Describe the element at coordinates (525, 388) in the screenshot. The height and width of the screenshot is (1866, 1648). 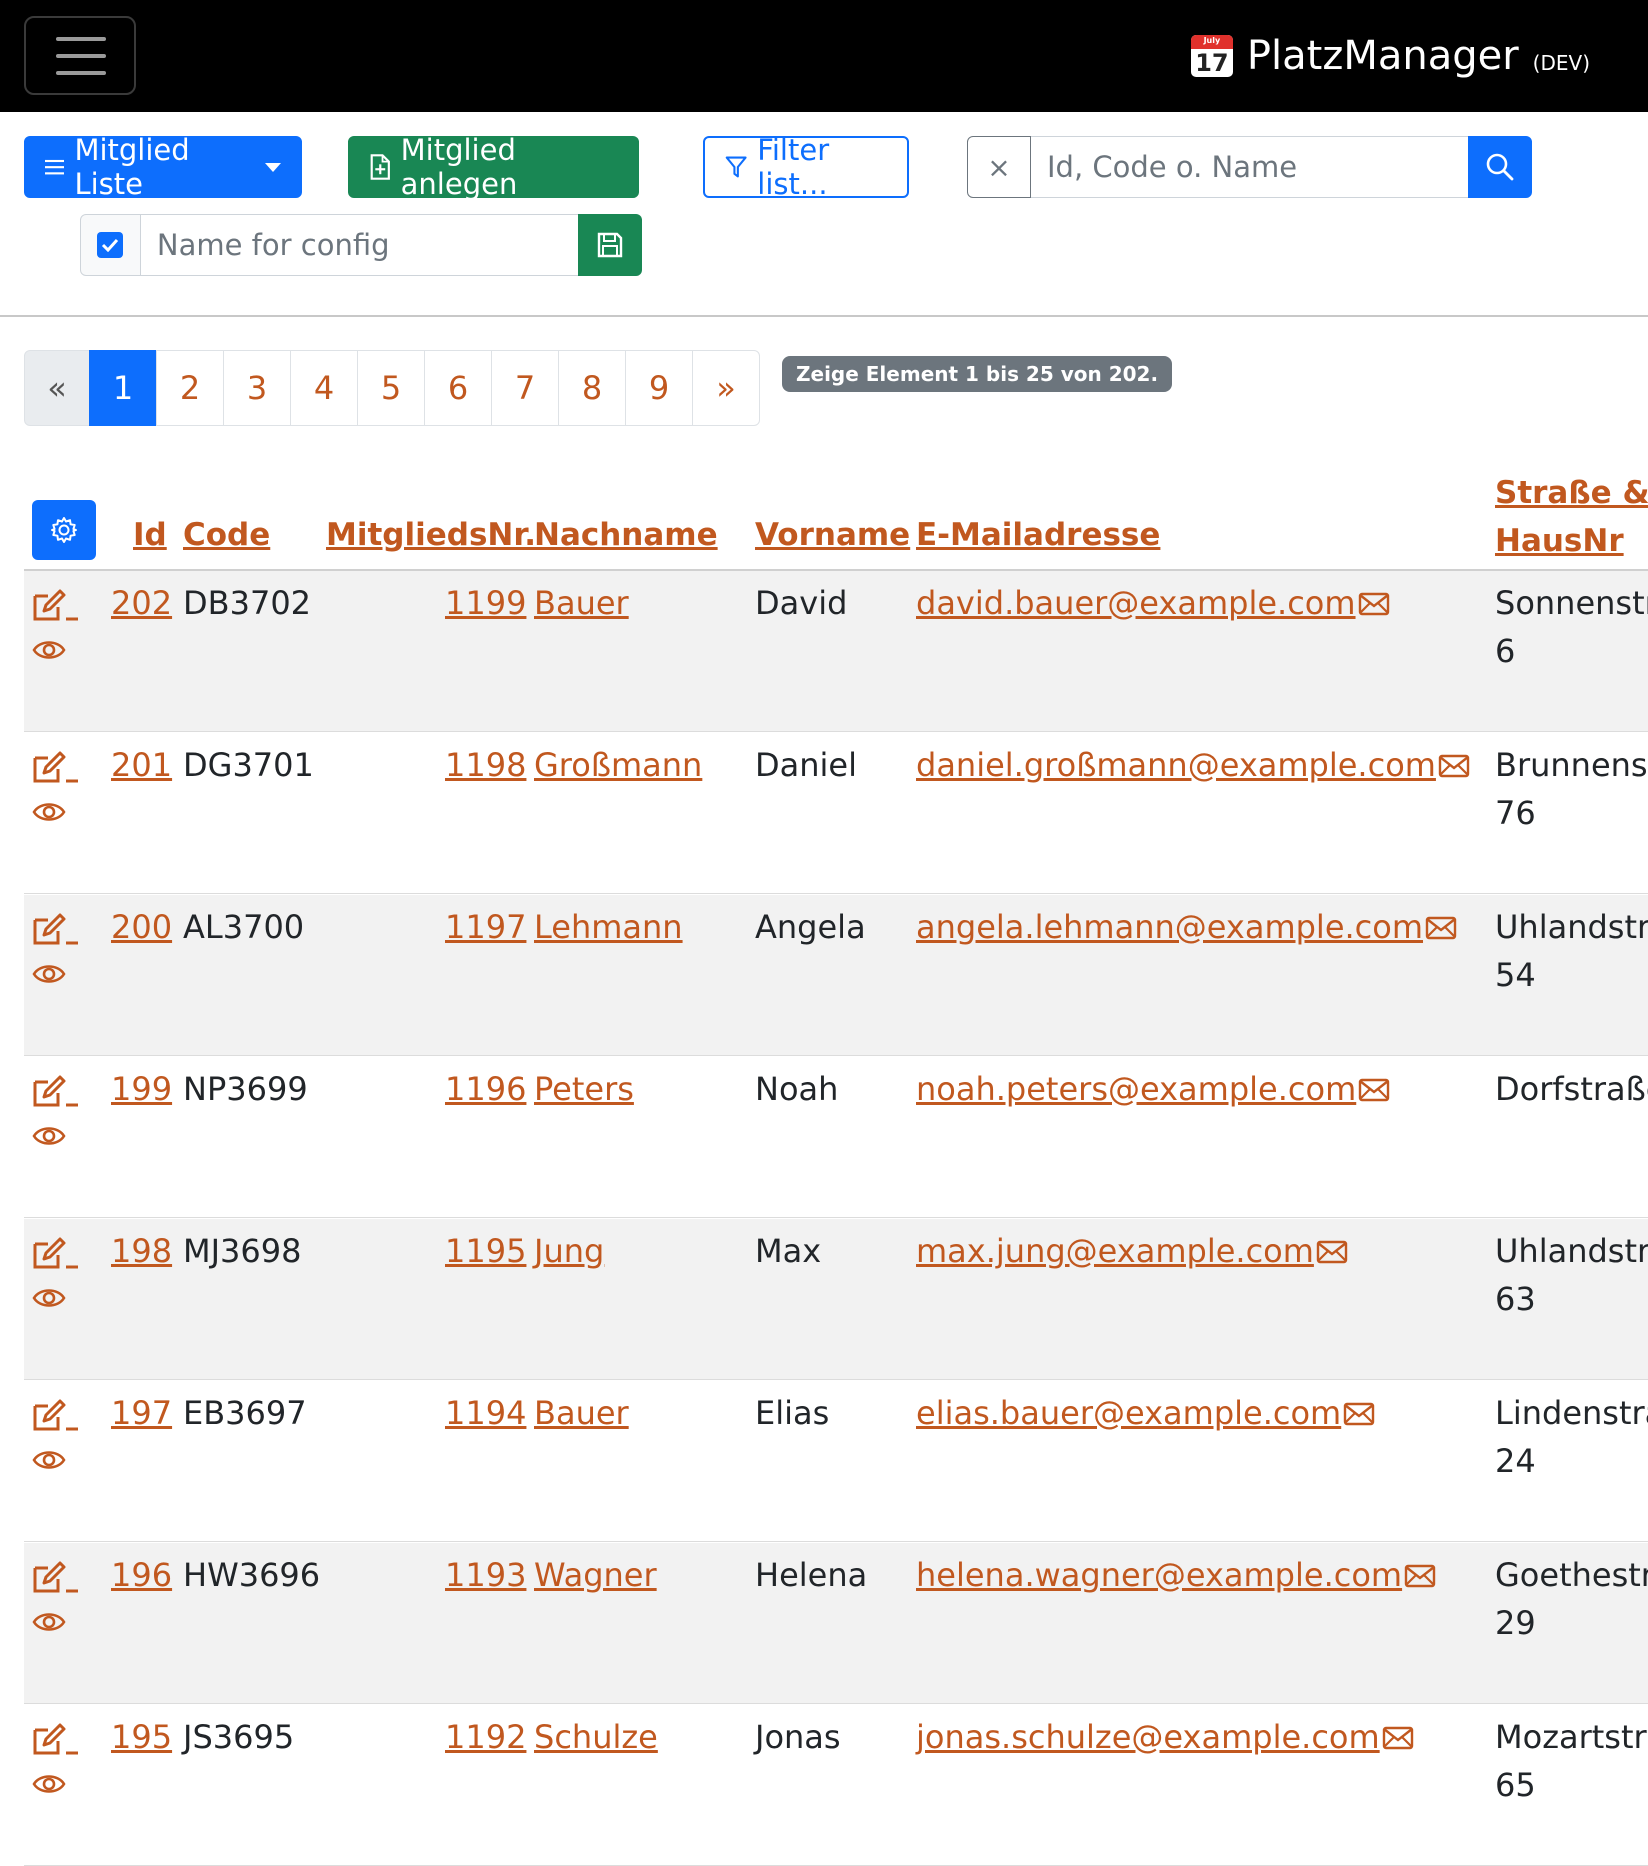
I see `page-7: 7` at that location.